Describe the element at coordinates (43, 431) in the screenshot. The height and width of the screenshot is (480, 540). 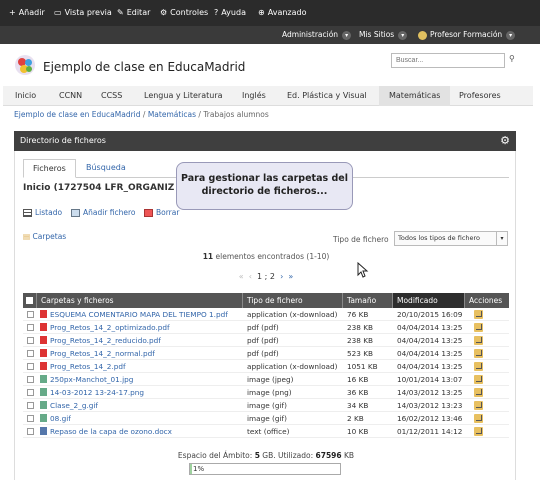
I see `doc-icon` at that location.